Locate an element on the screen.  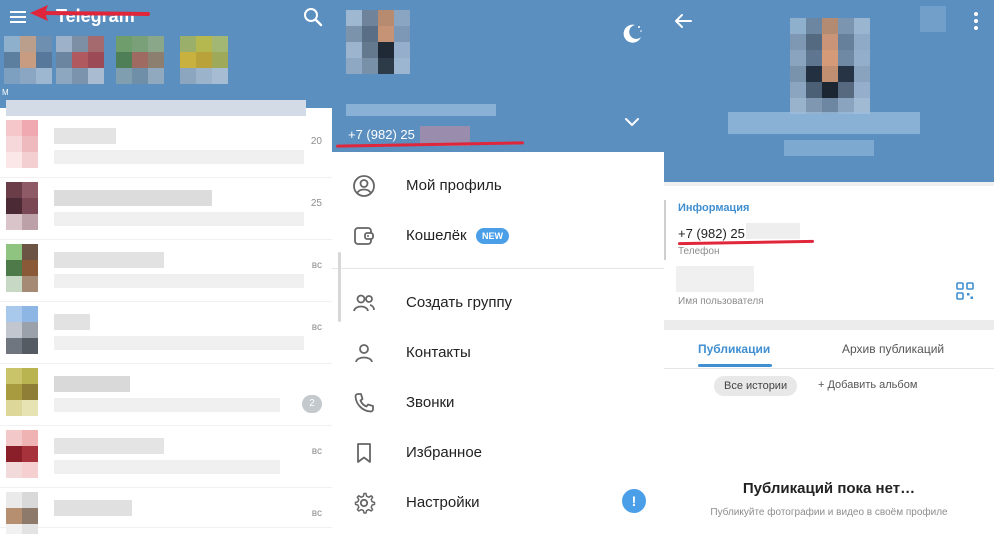
menu-item-contacts: Контакты is located at coordinates (498, 353).